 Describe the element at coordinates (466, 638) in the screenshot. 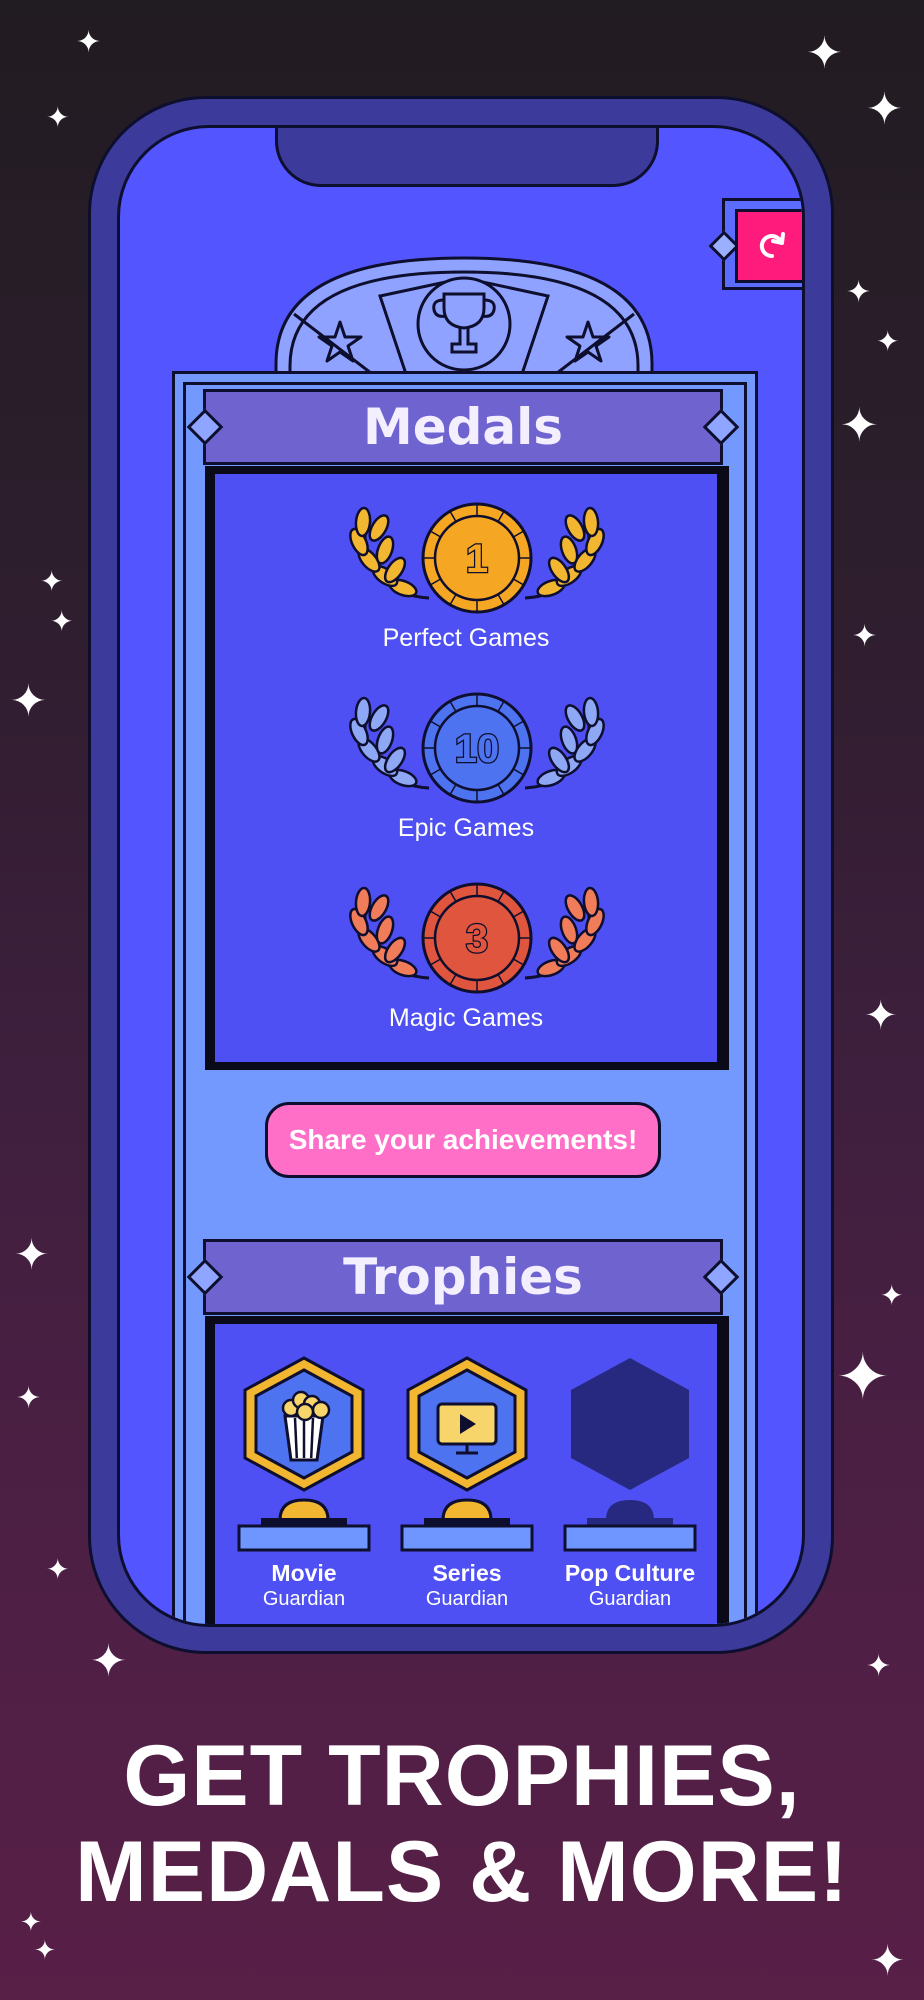

I see `medal-label: Perfect Games` at that location.